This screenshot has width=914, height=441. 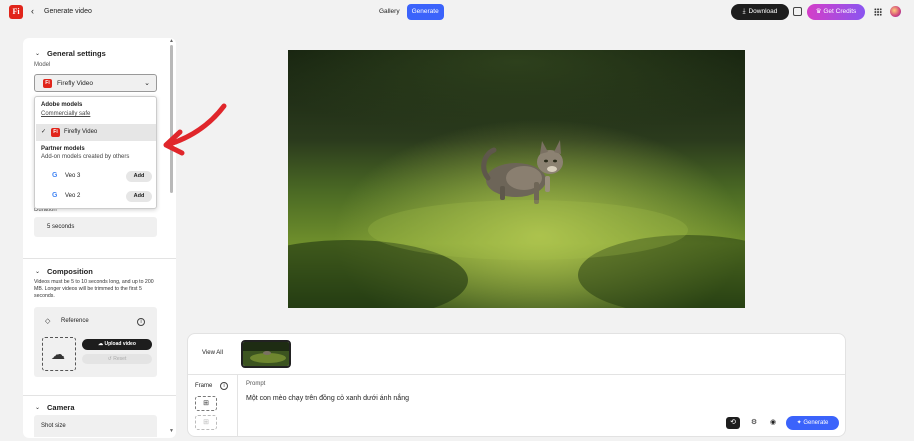 I want to click on get-credits-button: ♛ Get Credits, so click(x=836, y=12).